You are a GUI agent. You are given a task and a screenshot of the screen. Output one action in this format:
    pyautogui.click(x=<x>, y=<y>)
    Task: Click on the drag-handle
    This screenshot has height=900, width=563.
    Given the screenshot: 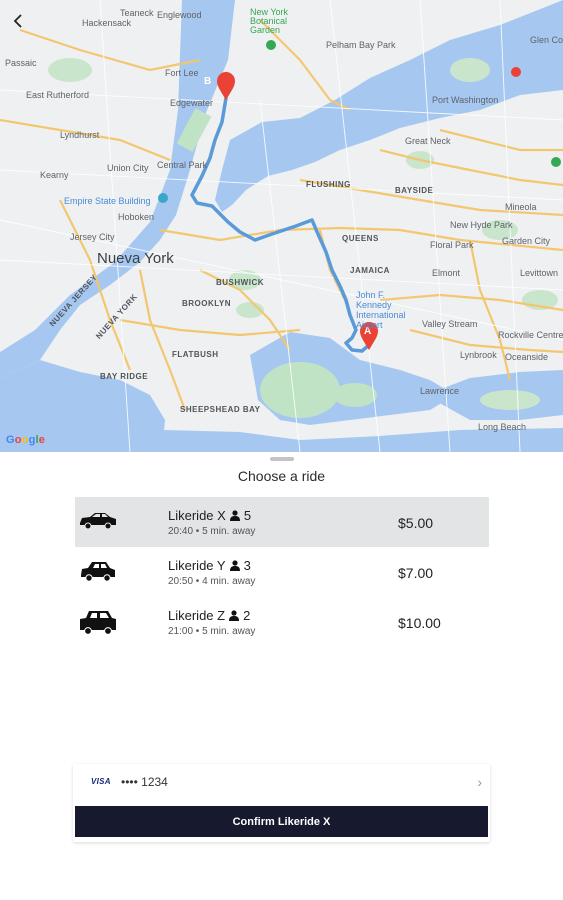 What is the action you would take?
    pyautogui.click(x=282, y=459)
    